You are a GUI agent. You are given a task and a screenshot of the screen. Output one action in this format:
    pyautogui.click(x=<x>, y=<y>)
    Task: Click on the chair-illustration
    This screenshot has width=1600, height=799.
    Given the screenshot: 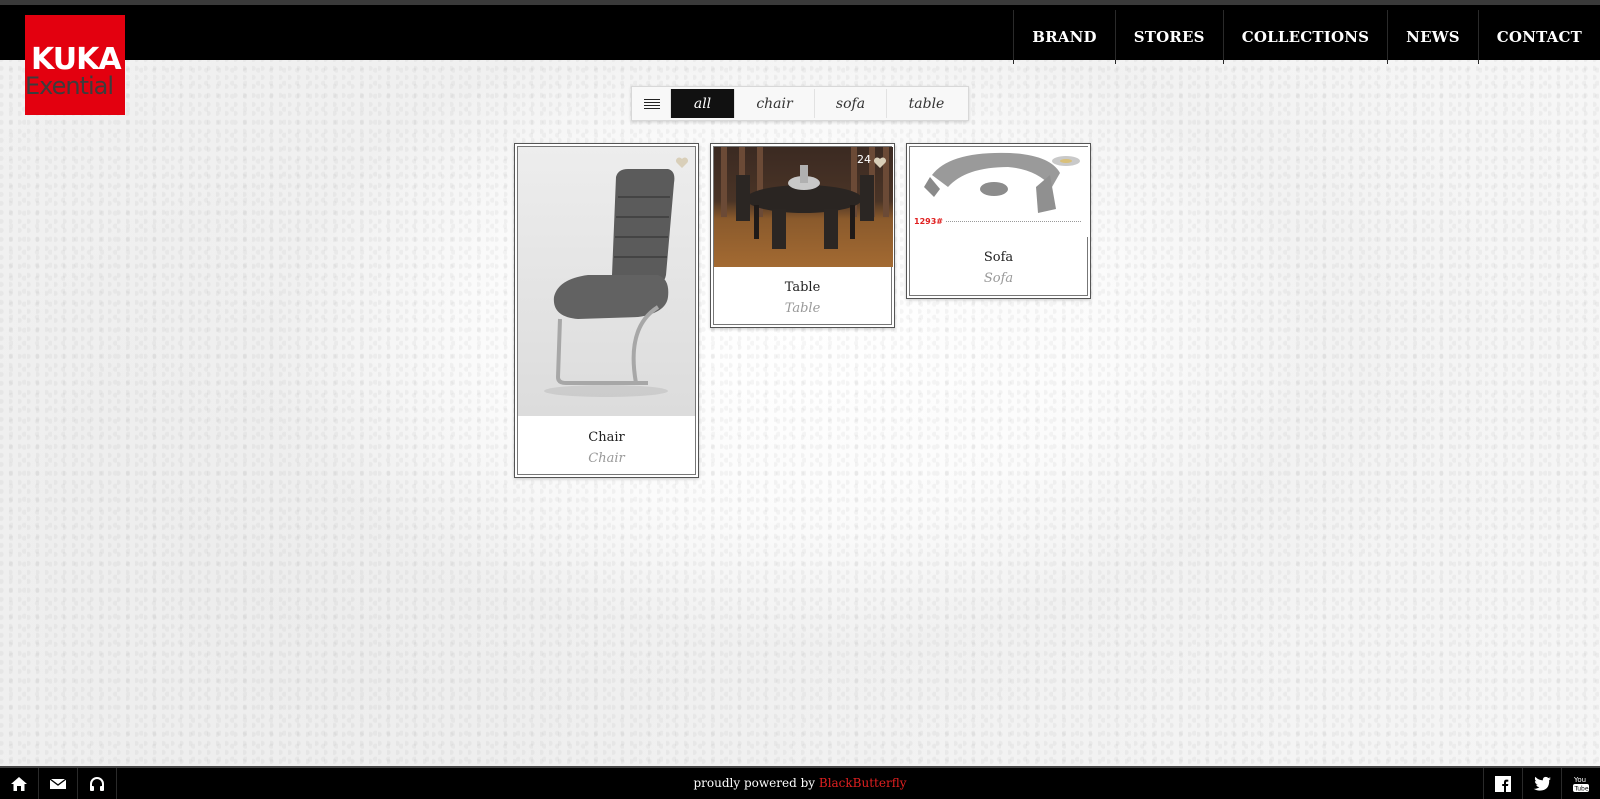 What is the action you would take?
    pyautogui.click(x=609, y=283)
    